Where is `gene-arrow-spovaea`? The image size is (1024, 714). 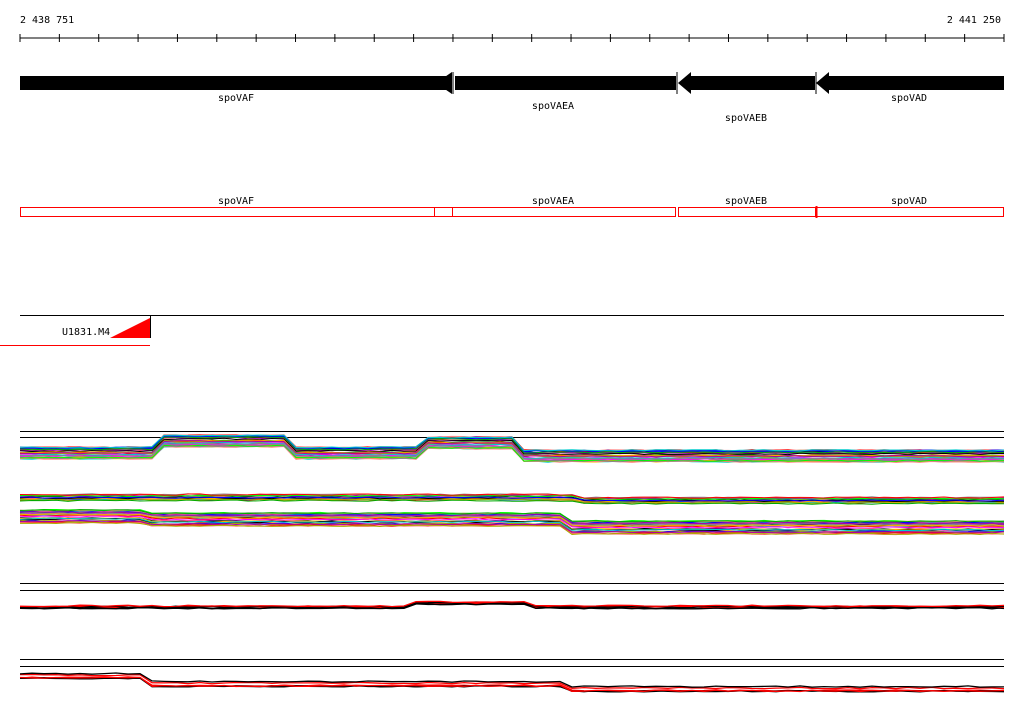
gene-arrow-spovaea is located at coordinates (565, 83).